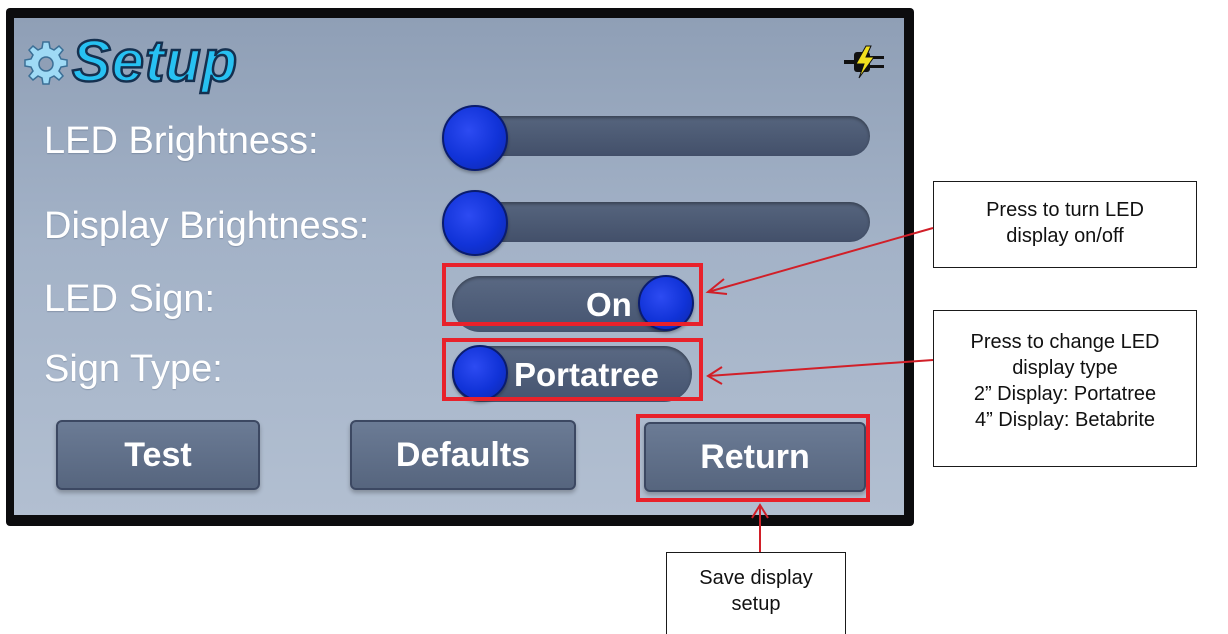 The width and height of the screenshot is (1228, 634). I want to click on arrow-led-toggle, so click(820, 260).